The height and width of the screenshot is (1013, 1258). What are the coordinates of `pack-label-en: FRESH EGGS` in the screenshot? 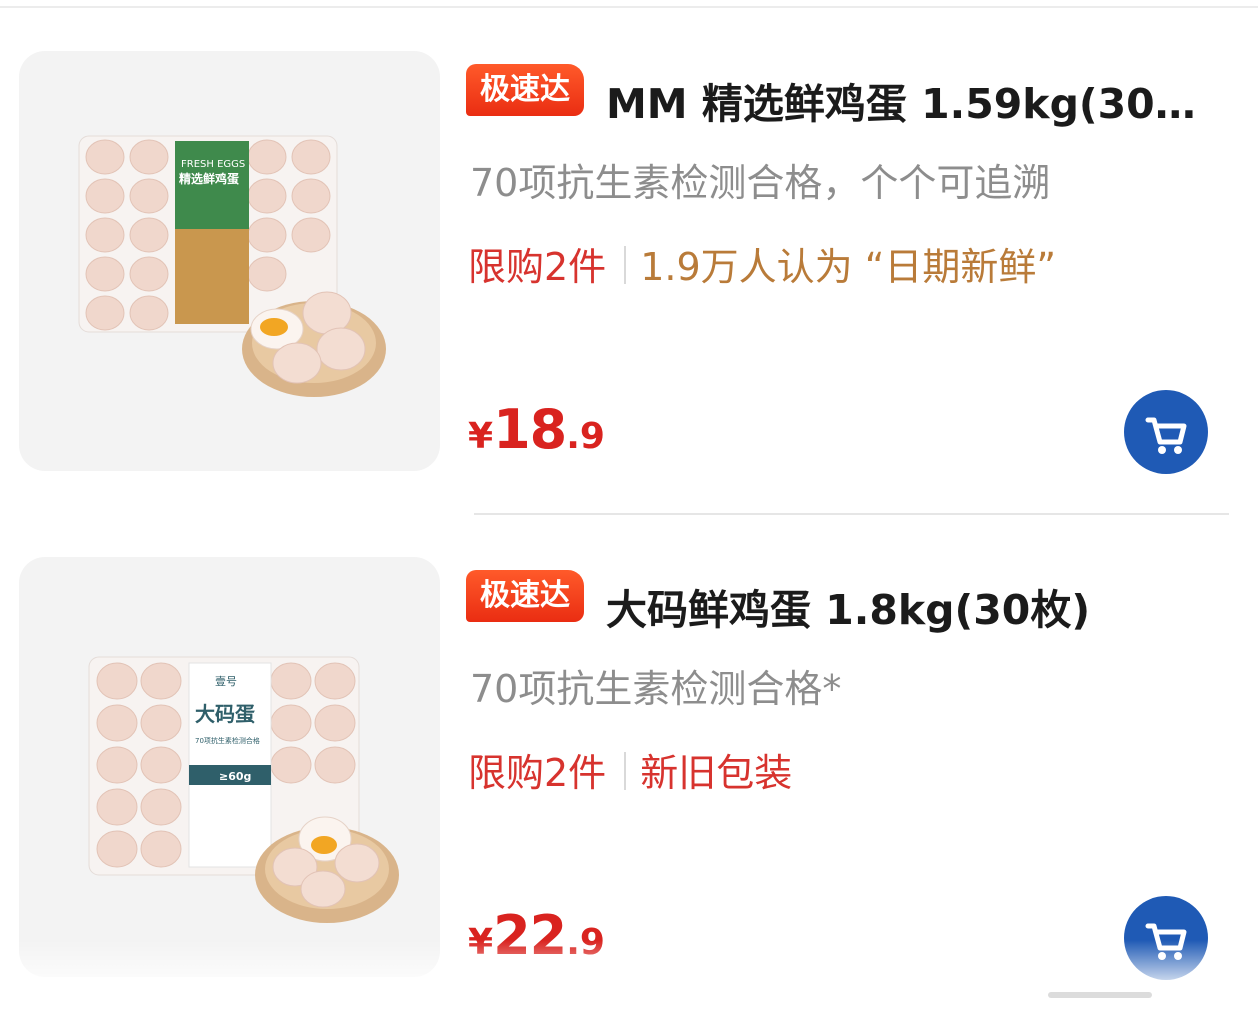 It's located at (213, 164).